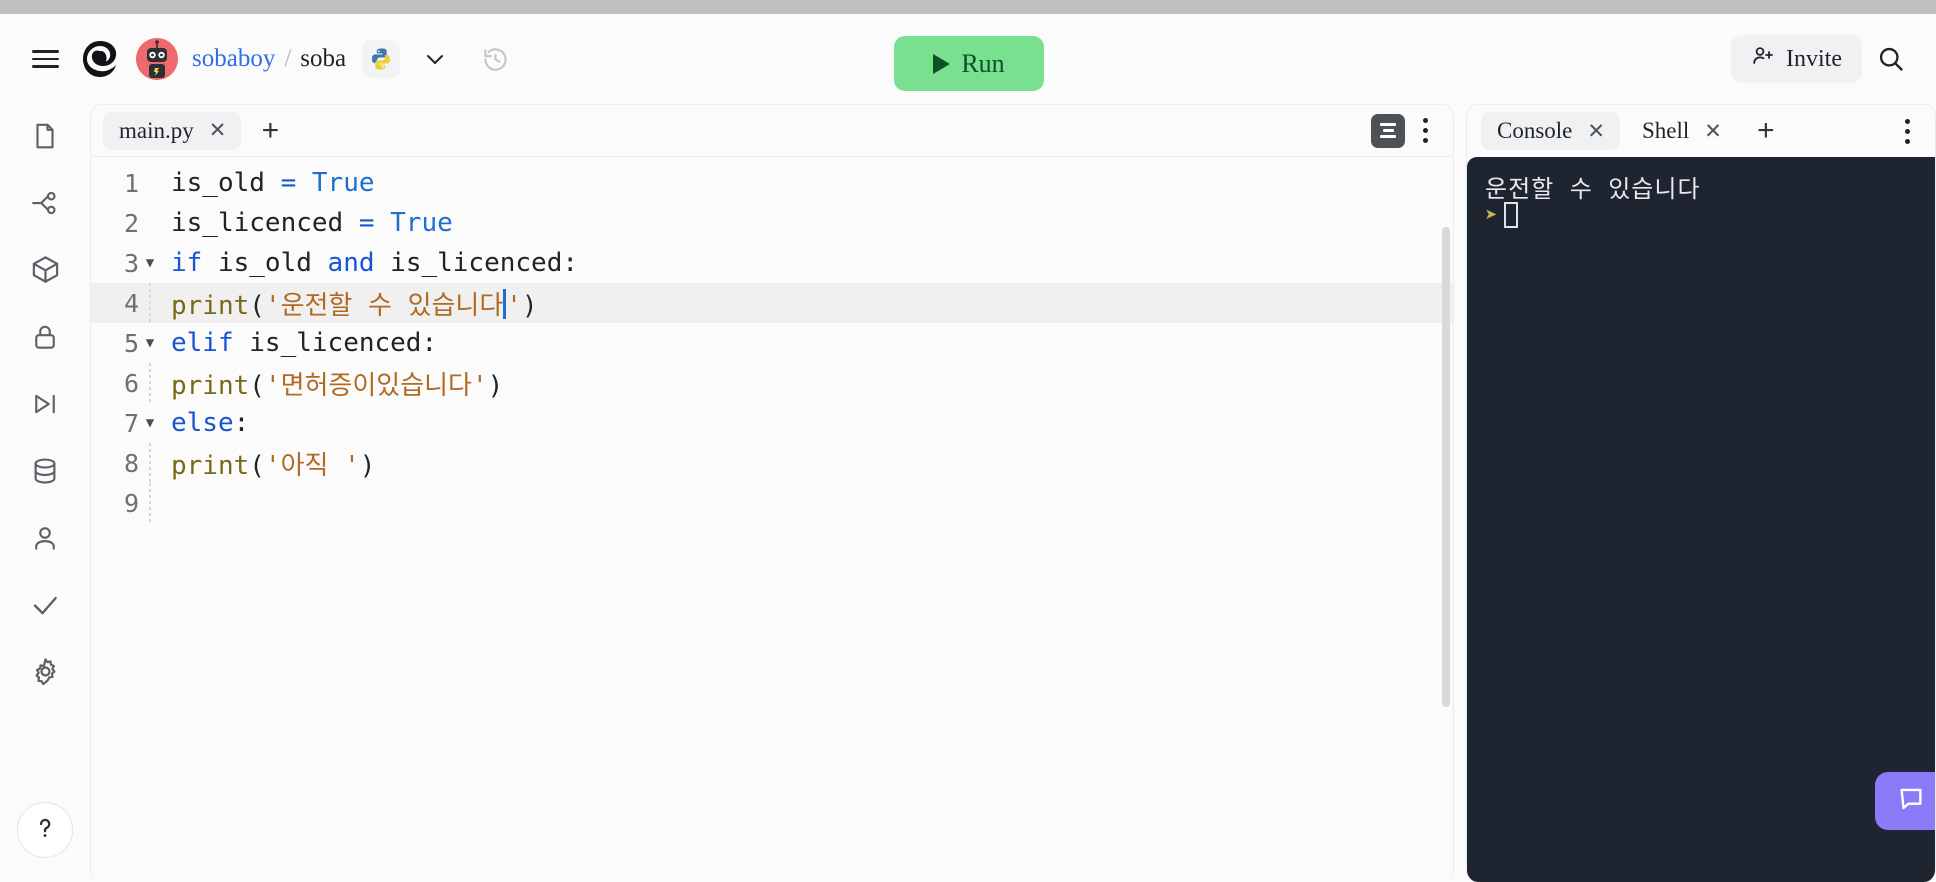 The width and height of the screenshot is (1936, 882). Describe the element at coordinates (772, 303) in the screenshot. I see `code-line-active: 4 print('운전할 수 있습니다 ')` at that location.